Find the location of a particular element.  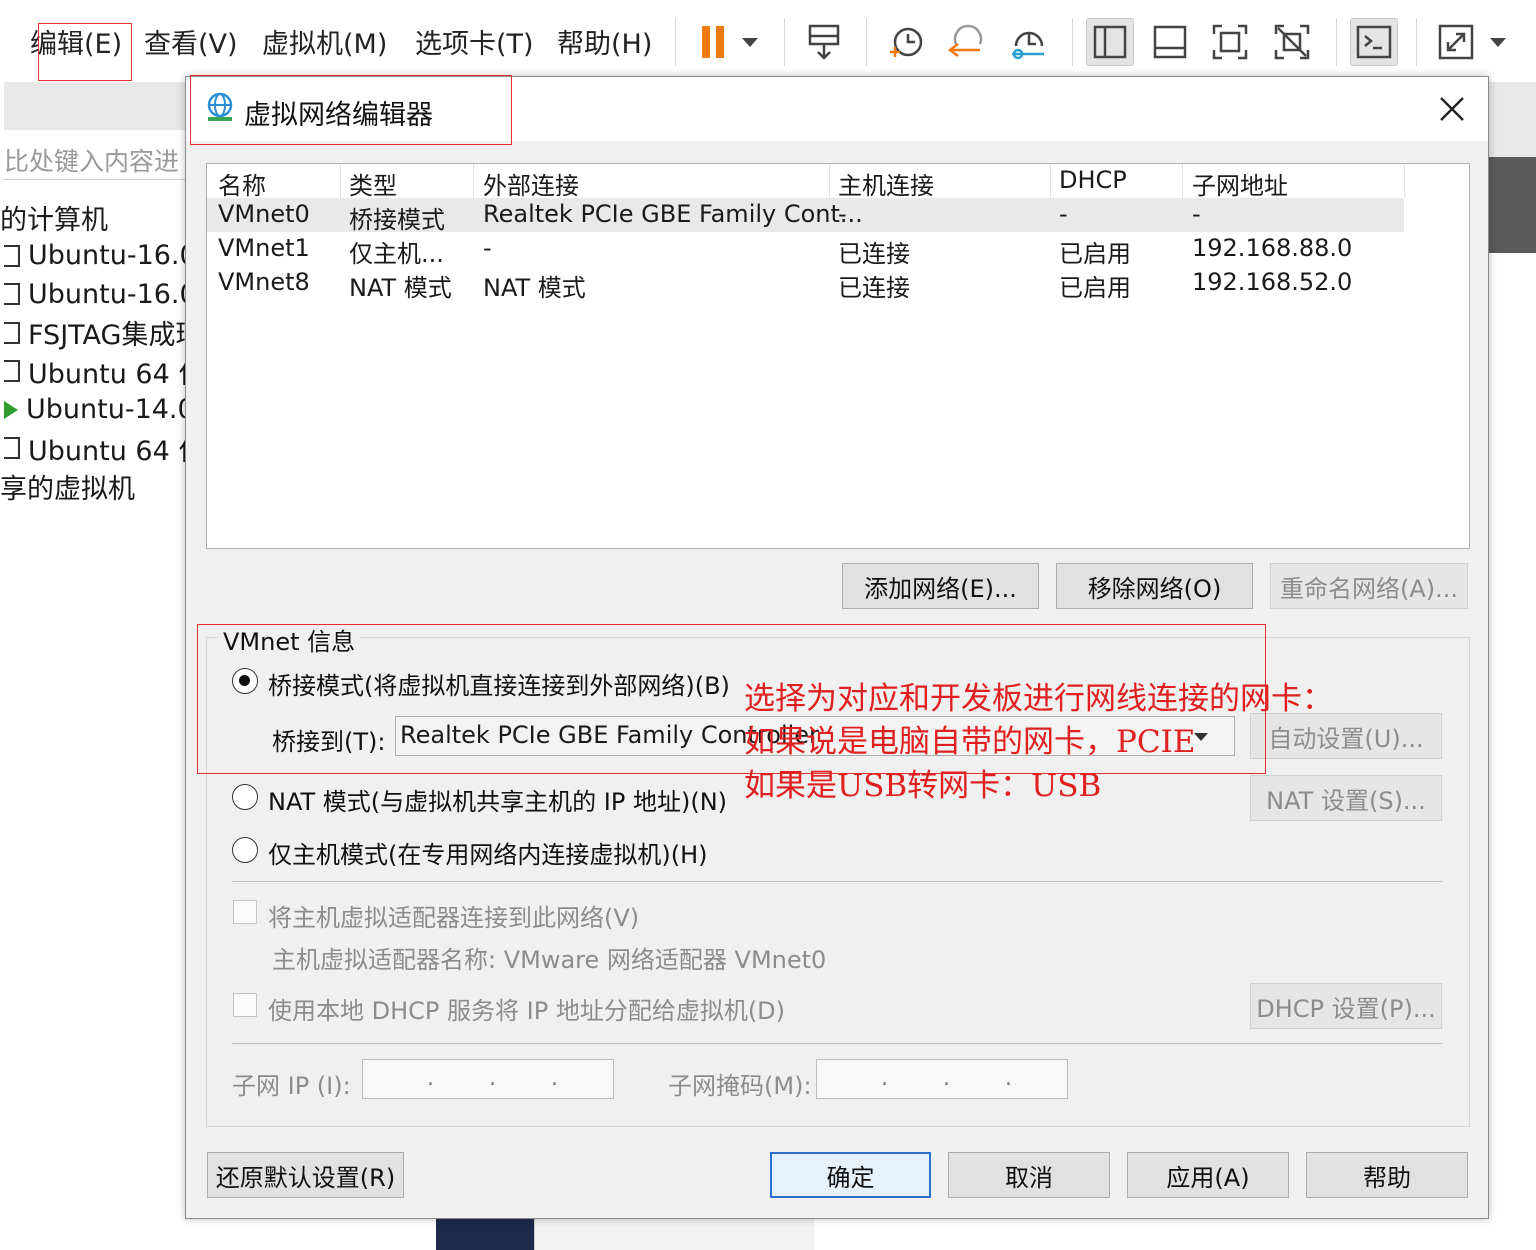

menu-view: 查看(V) is located at coordinates (191, 41).